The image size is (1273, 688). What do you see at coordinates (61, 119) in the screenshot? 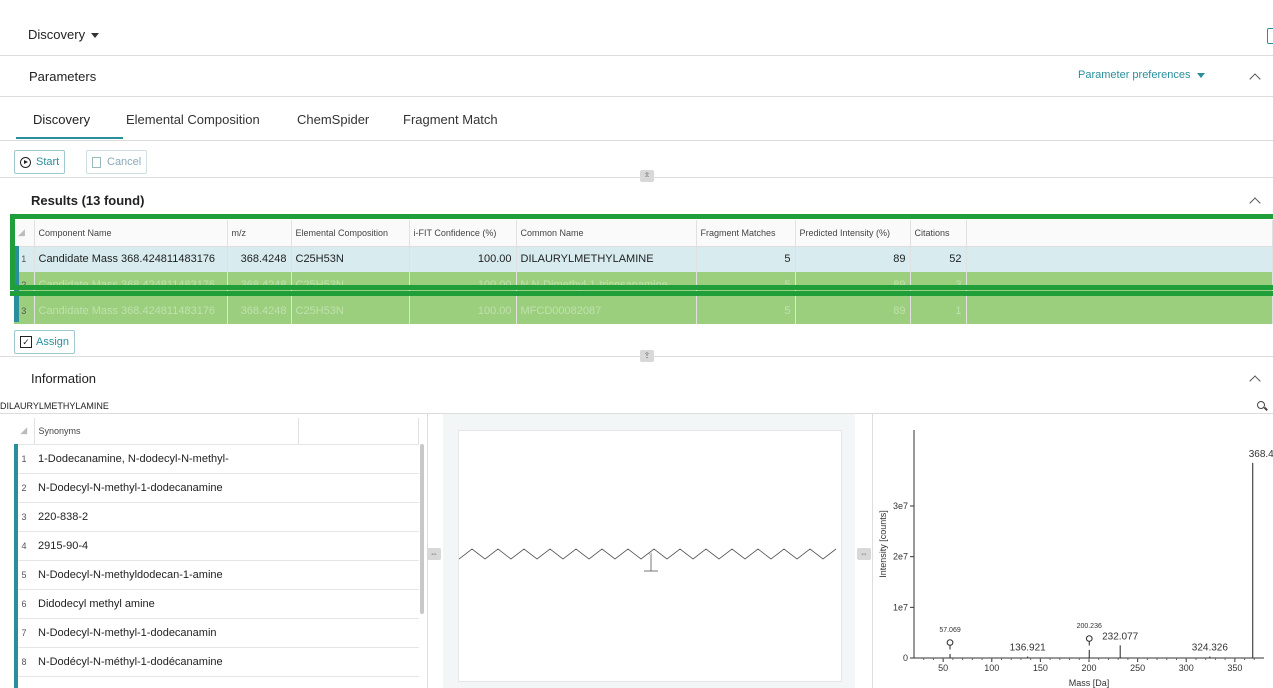
I see `tab-discovery: Discovery` at bounding box center [61, 119].